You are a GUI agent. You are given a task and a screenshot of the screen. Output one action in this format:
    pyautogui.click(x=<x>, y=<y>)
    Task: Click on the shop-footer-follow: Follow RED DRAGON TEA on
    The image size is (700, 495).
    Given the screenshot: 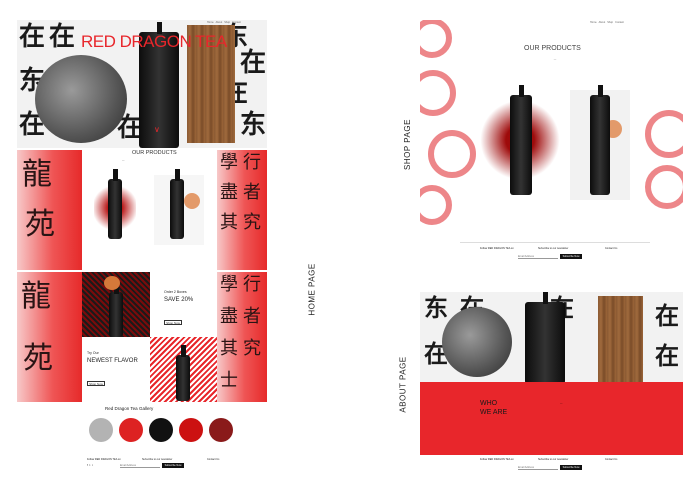 What is the action you would take?
    pyautogui.click(x=497, y=248)
    